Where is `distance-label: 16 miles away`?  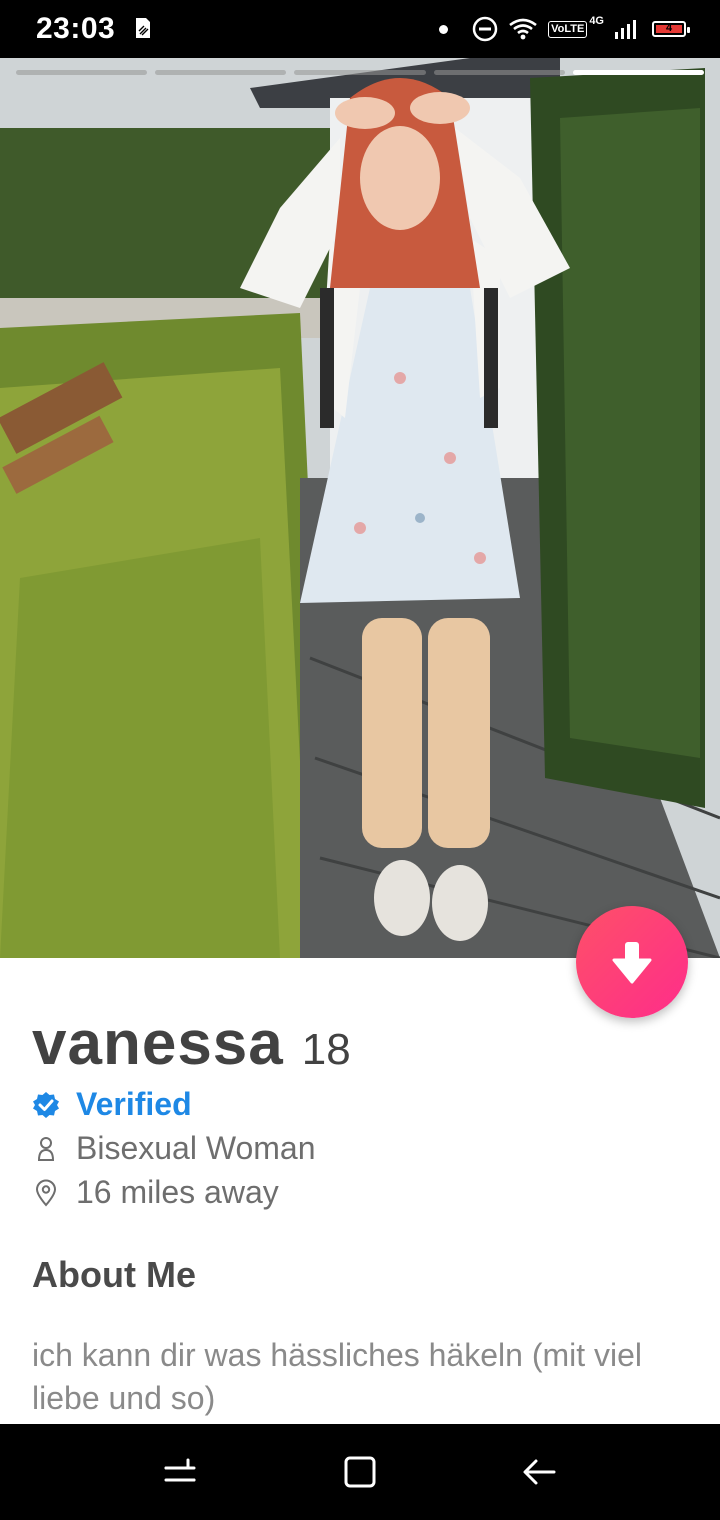 distance-label: 16 miles away is located at coordinates (177, 1192).